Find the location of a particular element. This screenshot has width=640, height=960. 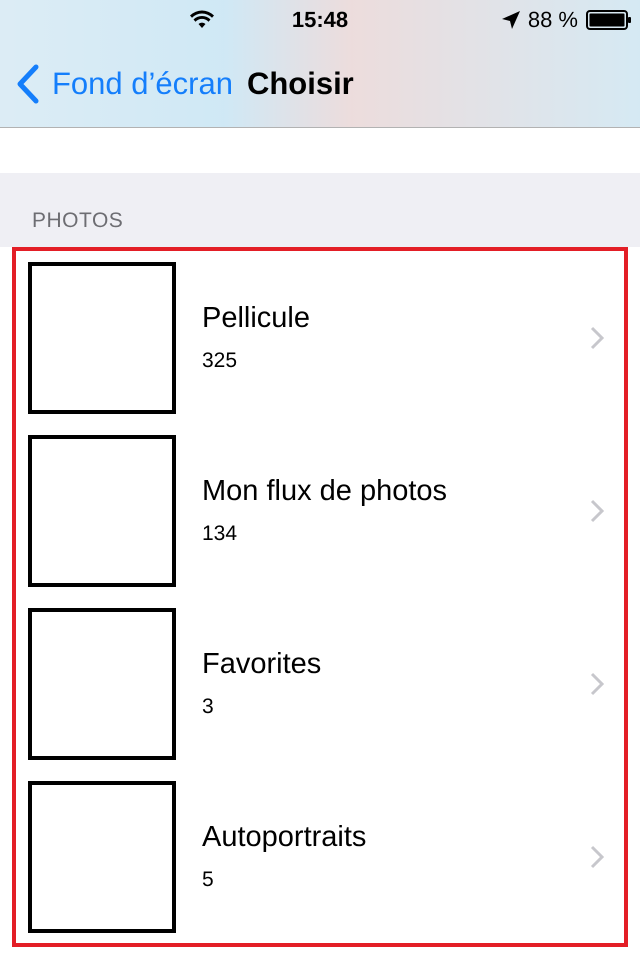

photo-count: 325 is located at coordinates (220, 361).